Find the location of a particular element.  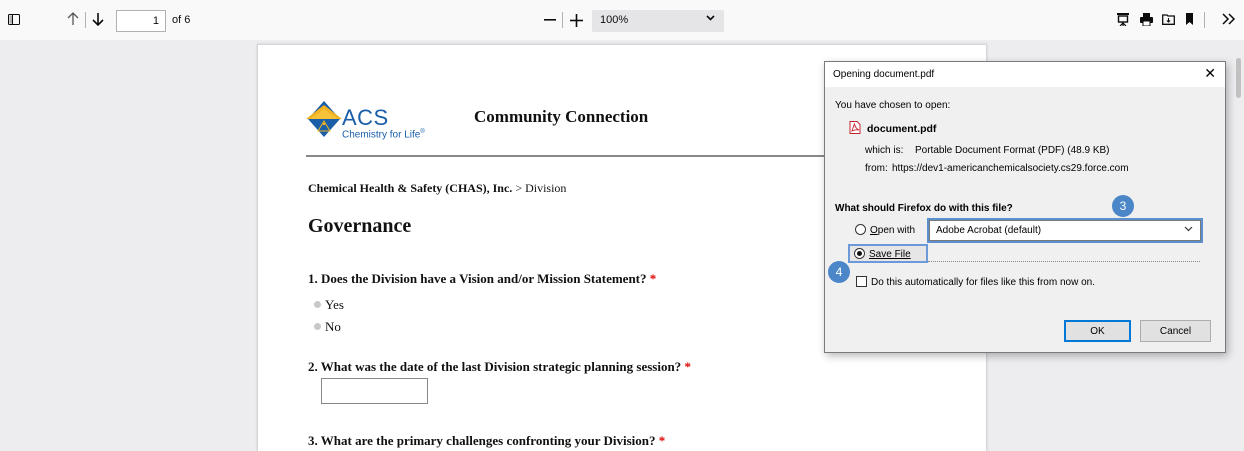

download-icon is located at coordinates (1168, 19).